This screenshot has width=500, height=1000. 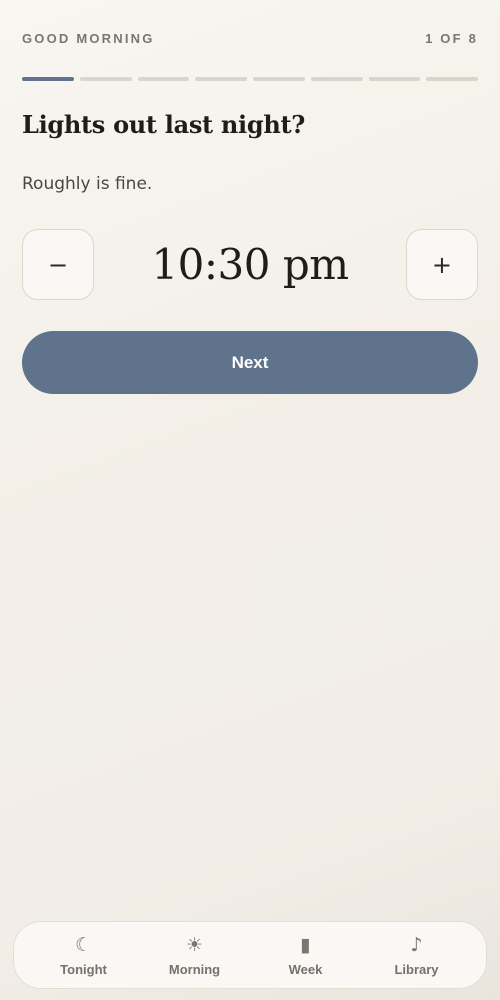 I want to click on time-value: 10:30 pm, so click(x=250, y=264).